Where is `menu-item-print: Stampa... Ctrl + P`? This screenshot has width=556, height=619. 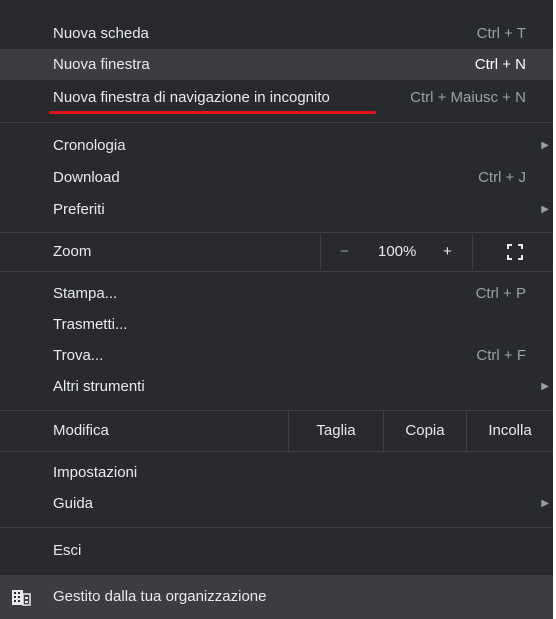
menu-item-print: Stampa... Ctrl + P is located at coordinates (276, 293).